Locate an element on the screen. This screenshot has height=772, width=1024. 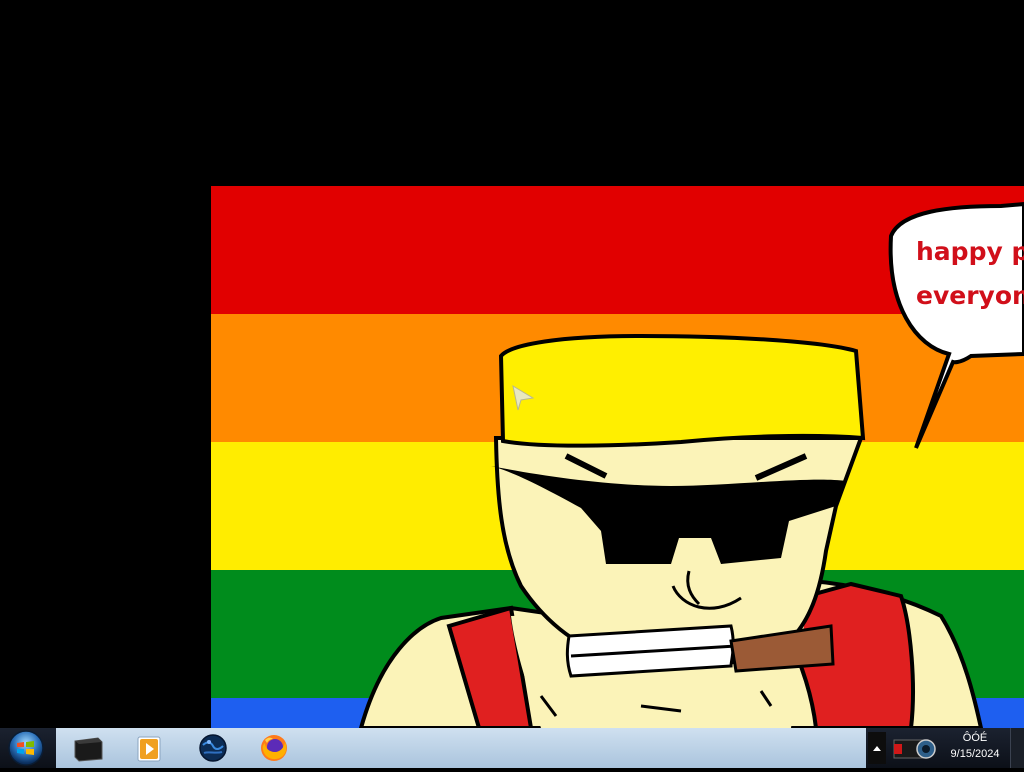
yellow-cap is located at coordinates (682, 390).